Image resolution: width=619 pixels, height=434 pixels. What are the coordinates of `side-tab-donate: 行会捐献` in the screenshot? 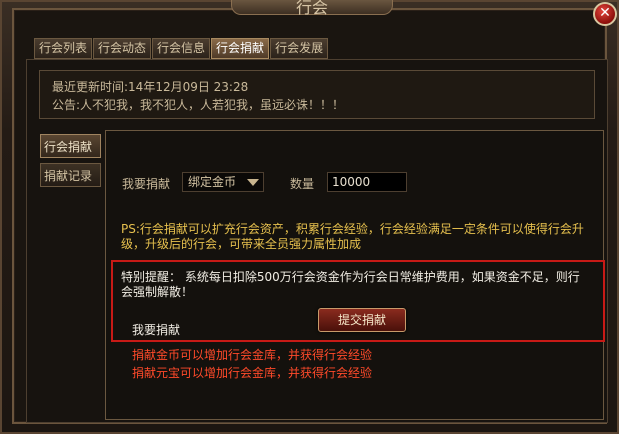 It's located at (70, 146).